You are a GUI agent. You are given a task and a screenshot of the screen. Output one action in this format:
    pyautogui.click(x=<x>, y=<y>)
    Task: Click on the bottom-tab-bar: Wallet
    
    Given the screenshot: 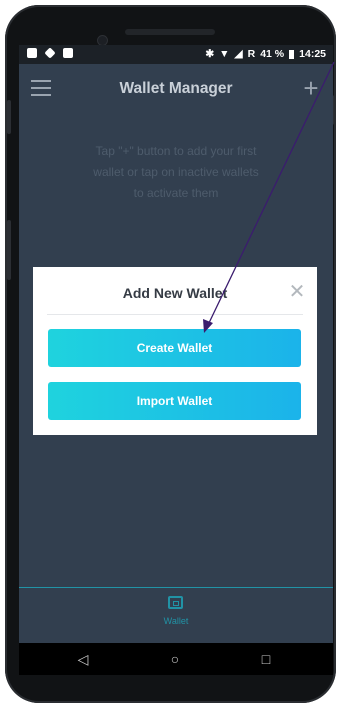 What is the action you would take?
    pyautogui.click(x=176, y=615)
    